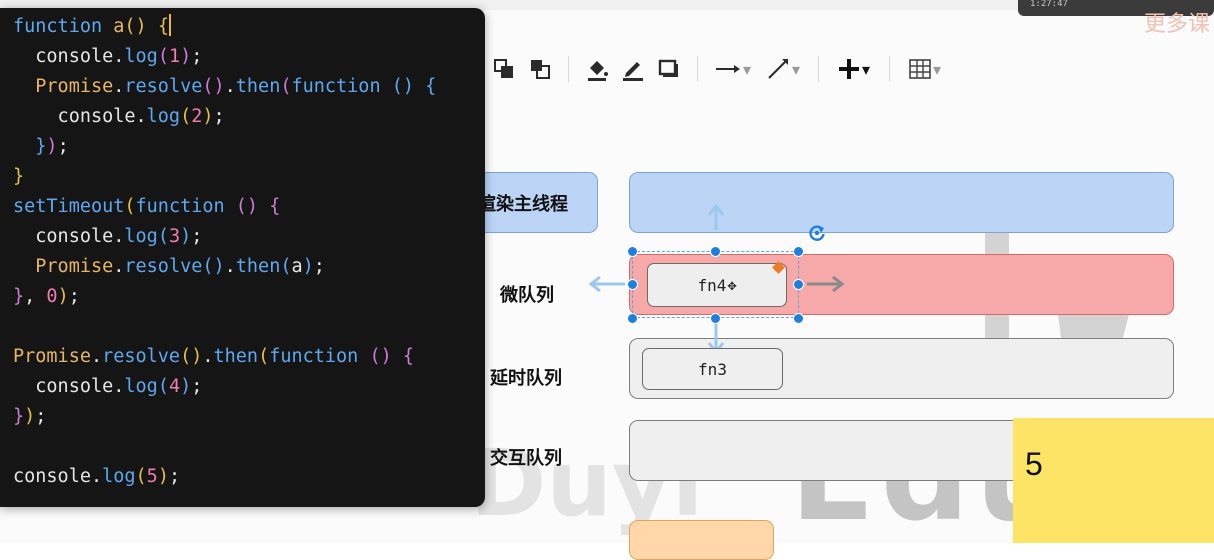 Image resolution: width=1214 pixels, height=560 pixels. What do you see at coordinates (783, 69) in the screenshot?
I see `connector-icon: ▾` at bounding box center [783, 69].